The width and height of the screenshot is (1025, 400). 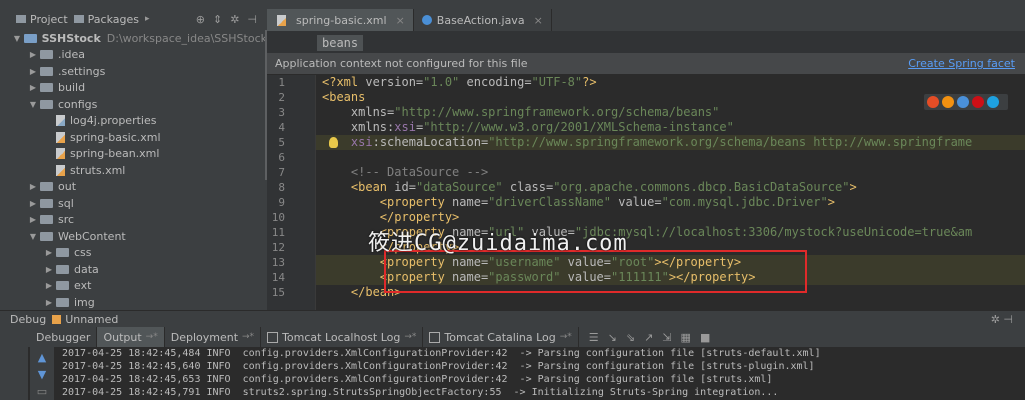 I want to click on code-line: </property>, so click(x=419, y=217).